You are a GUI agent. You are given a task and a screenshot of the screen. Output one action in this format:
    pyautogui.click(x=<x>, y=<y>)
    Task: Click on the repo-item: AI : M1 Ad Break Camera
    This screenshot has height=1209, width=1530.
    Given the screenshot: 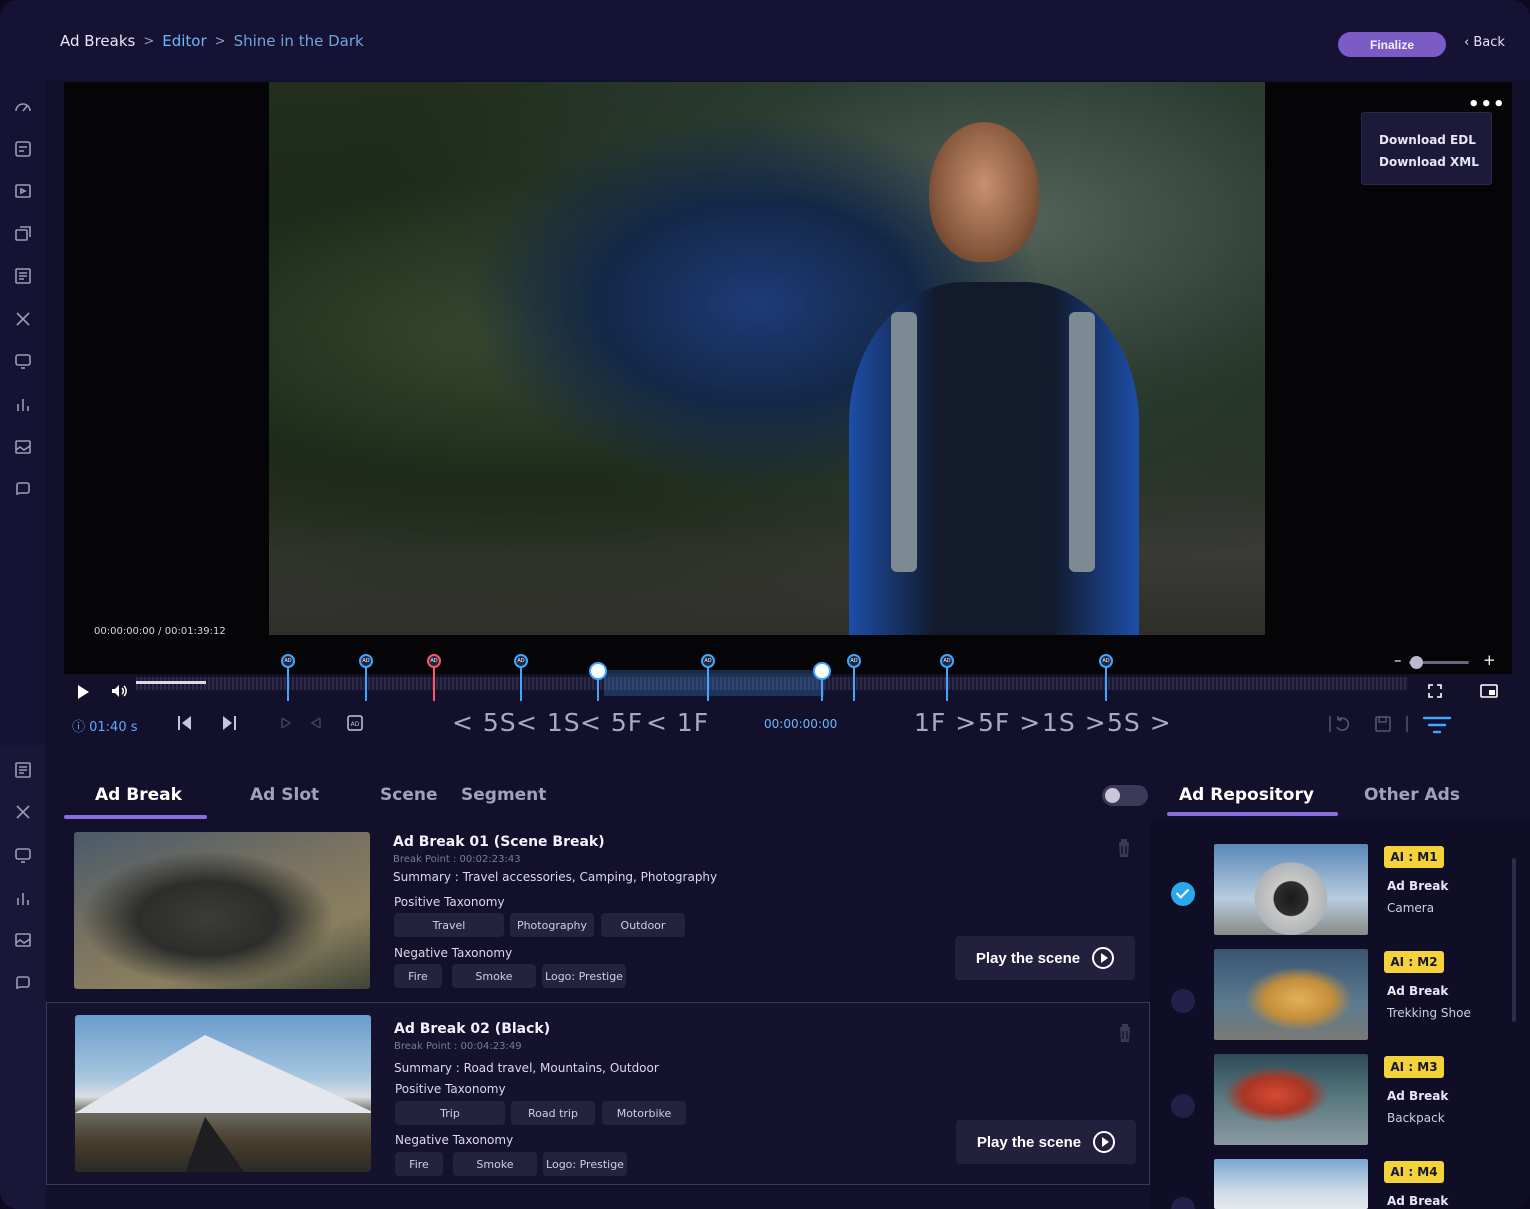 What is the action you would take?
    pyautogui.click(x=1340, y=891)
    